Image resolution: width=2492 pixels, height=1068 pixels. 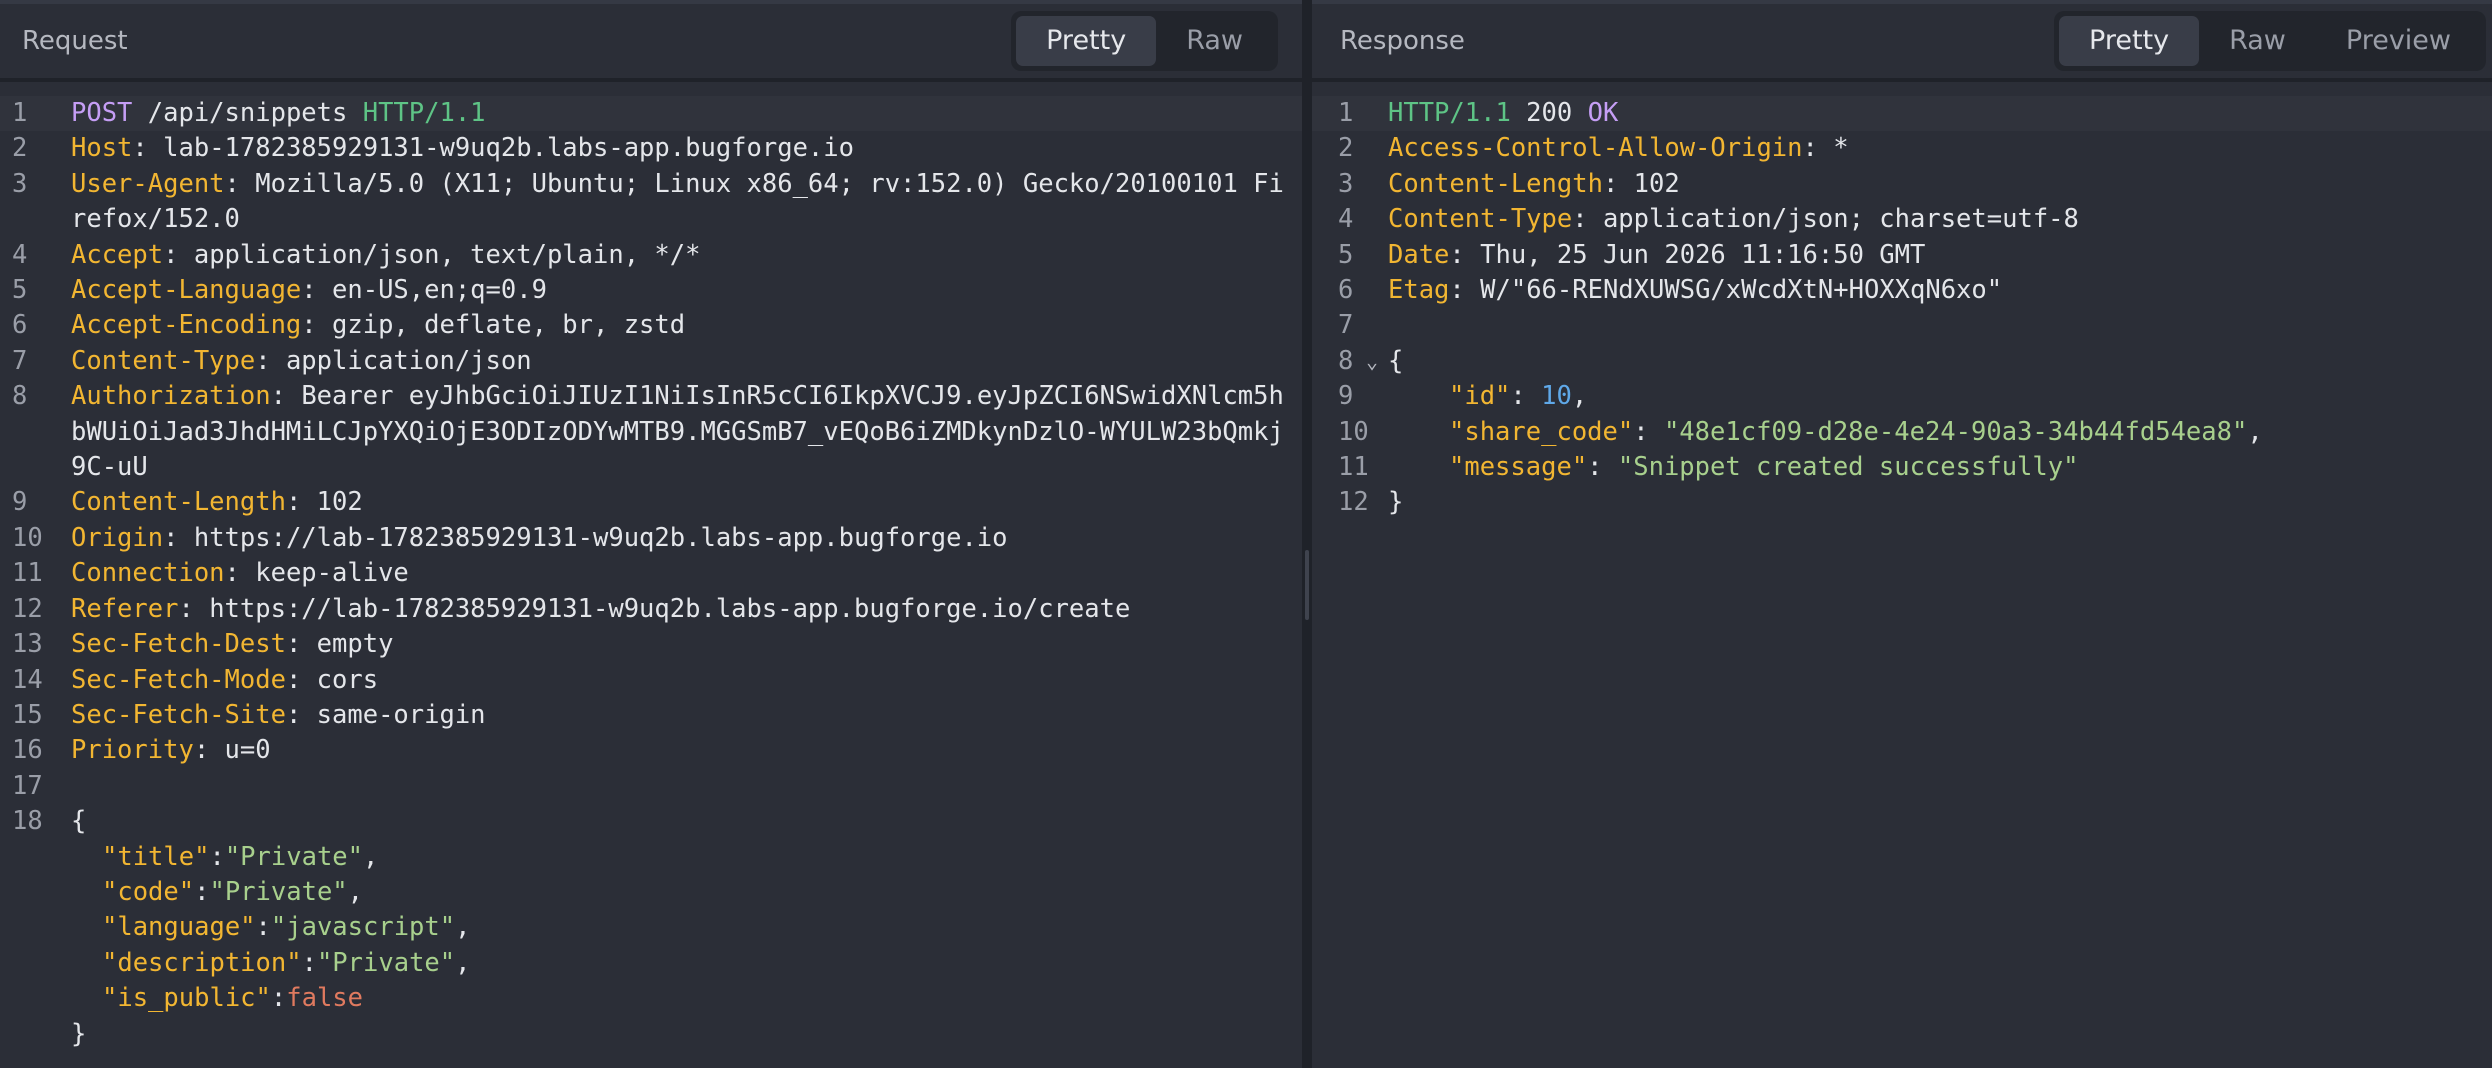 I want to click on line-number: 9, so click(x=20, y=502).